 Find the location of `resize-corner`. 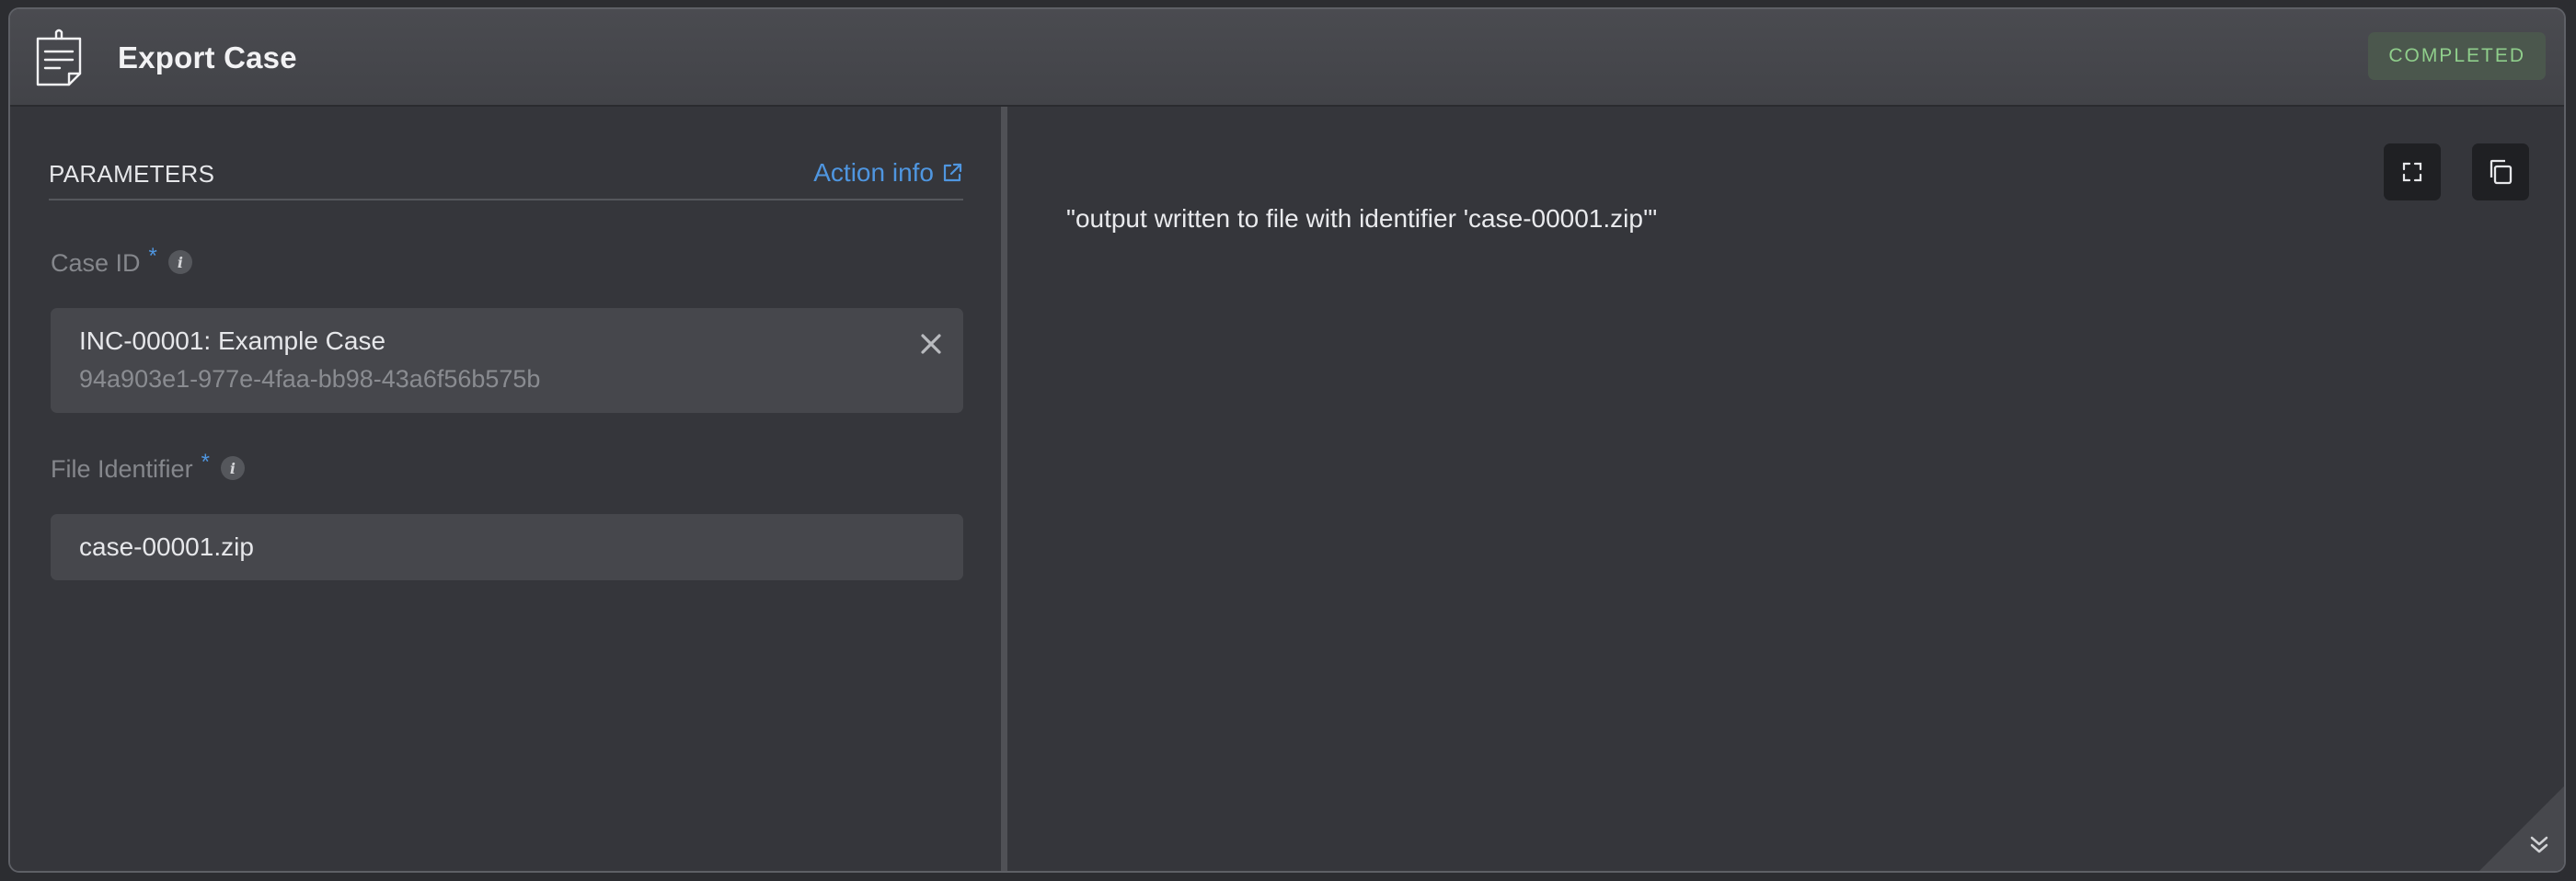

resize-corner is located at coordinates (2521, 828).